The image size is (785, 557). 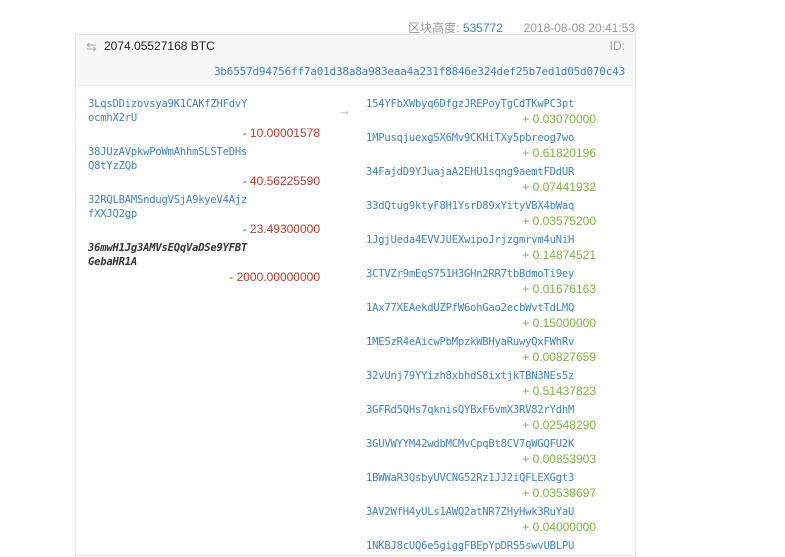 What do you see at coordinates (559, 493) in the screenshot?
I see `output-value: + 0.03538697` at bounding box center [559, 493].